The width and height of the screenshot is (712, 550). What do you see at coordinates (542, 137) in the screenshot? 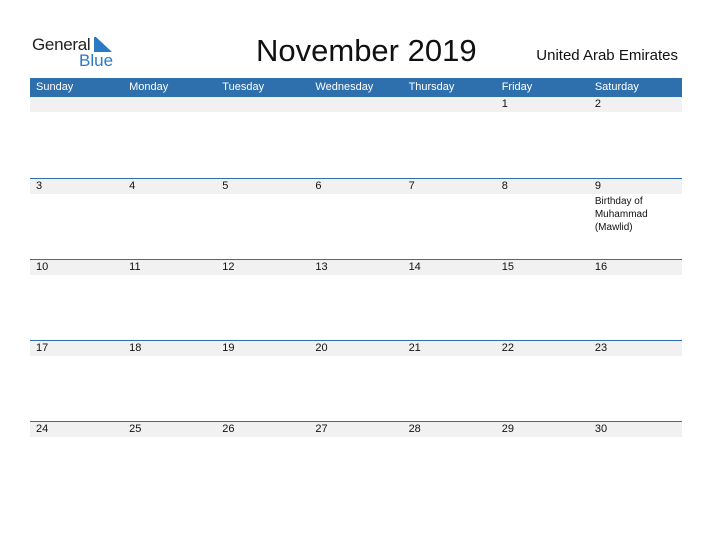
I see `day-cell: 1` at bounding box center [542, 137].